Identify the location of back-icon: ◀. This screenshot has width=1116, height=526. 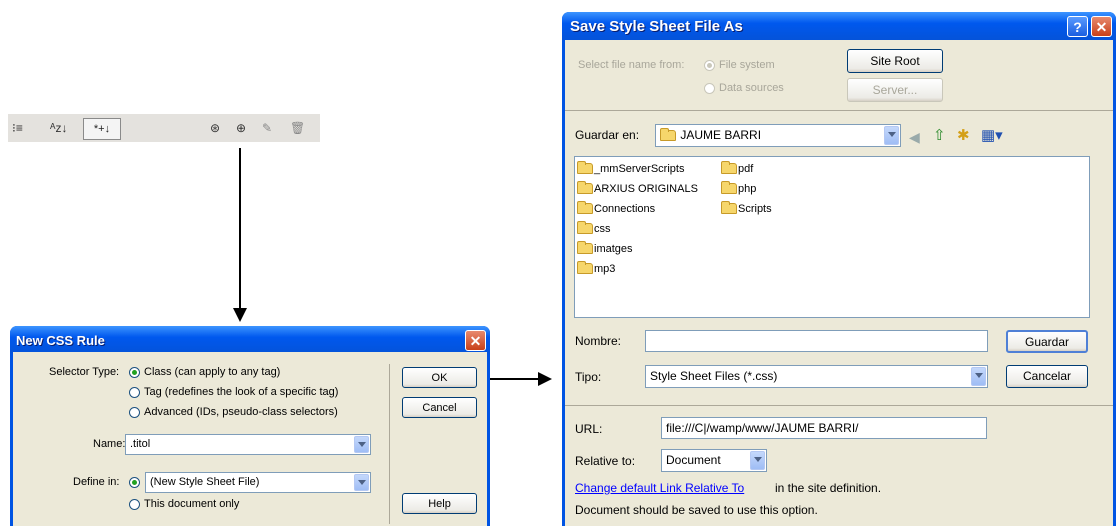
(914, 137).